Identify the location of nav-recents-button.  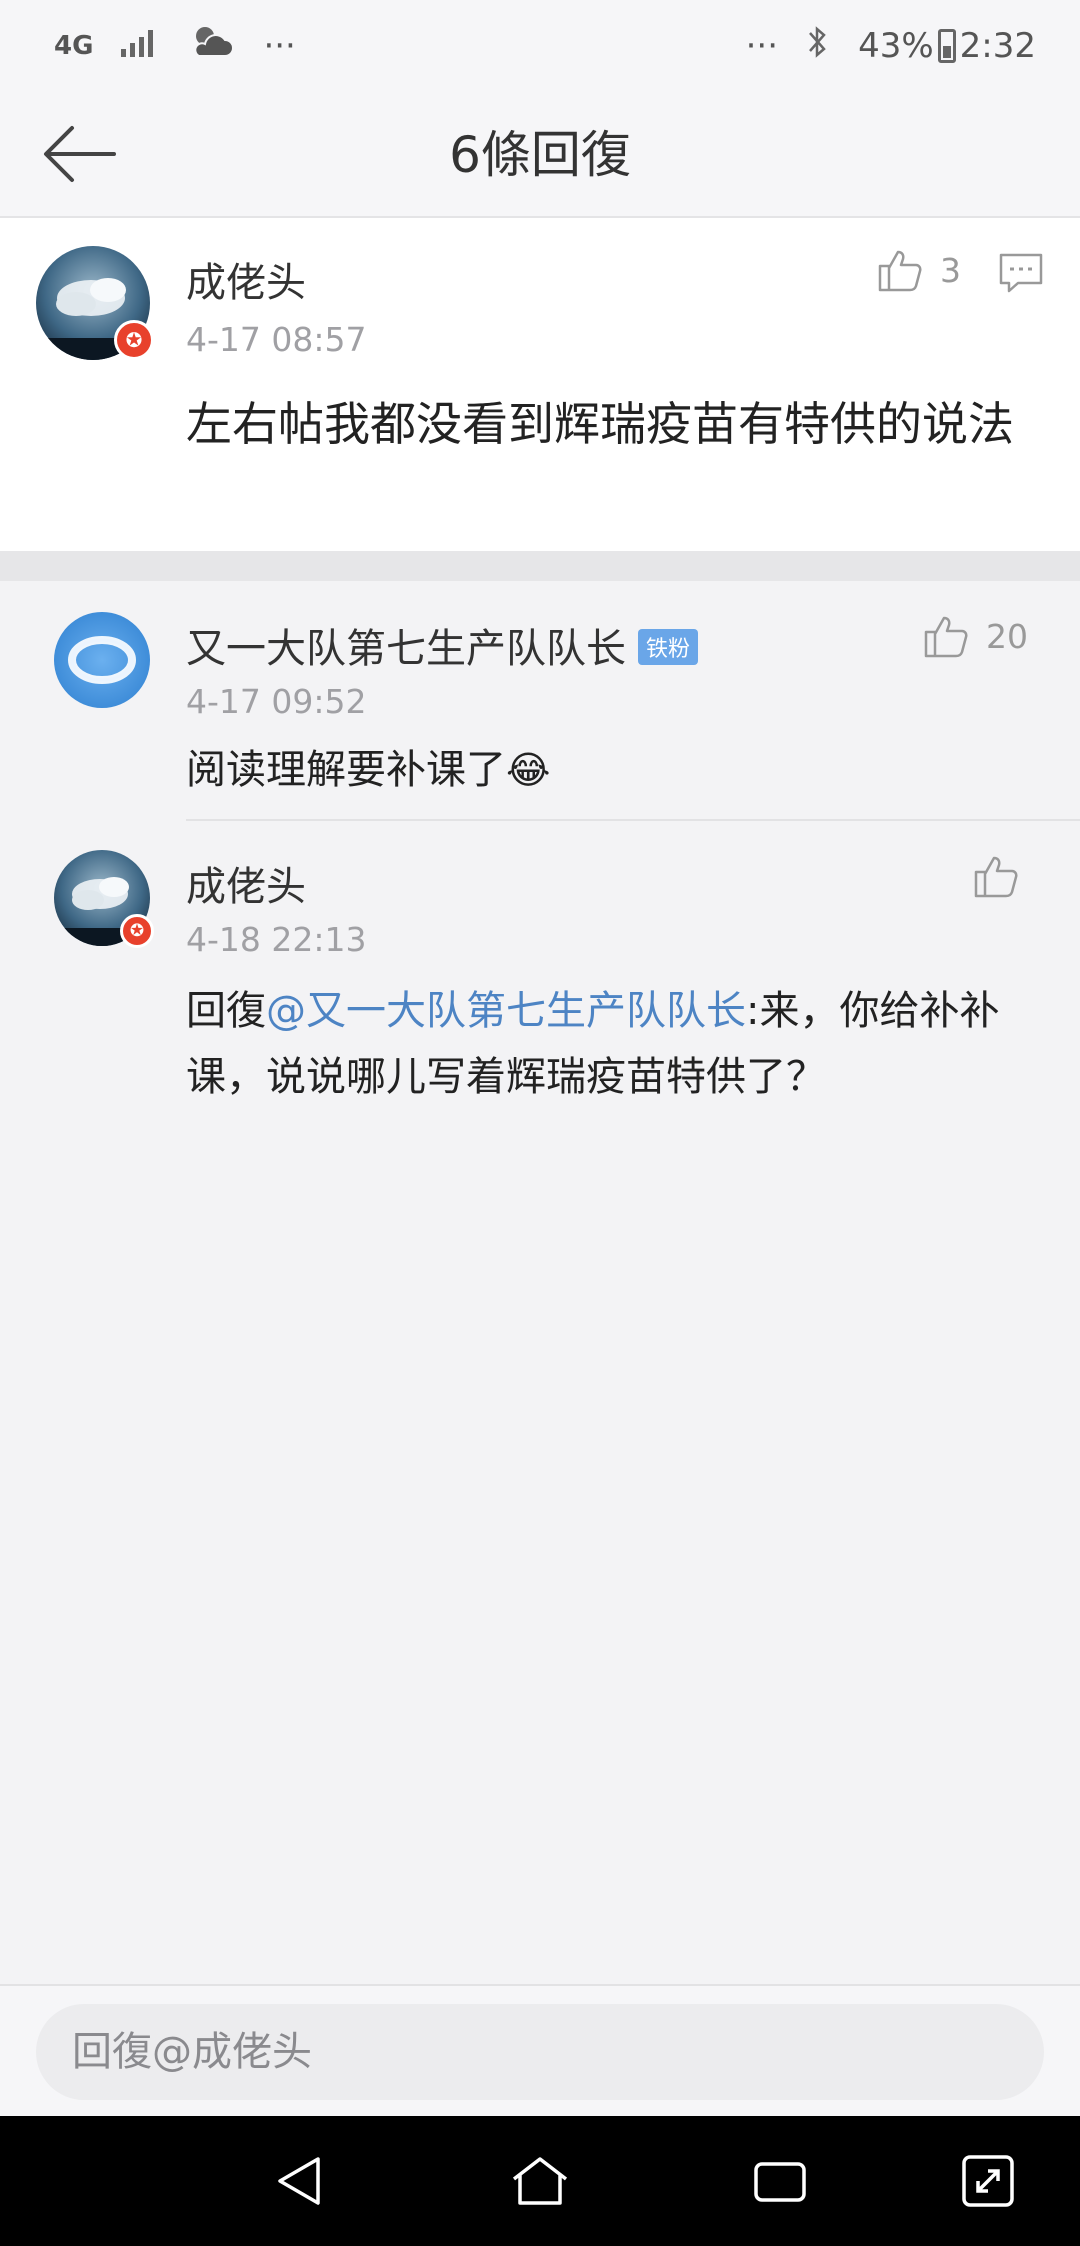
(780, 2181).